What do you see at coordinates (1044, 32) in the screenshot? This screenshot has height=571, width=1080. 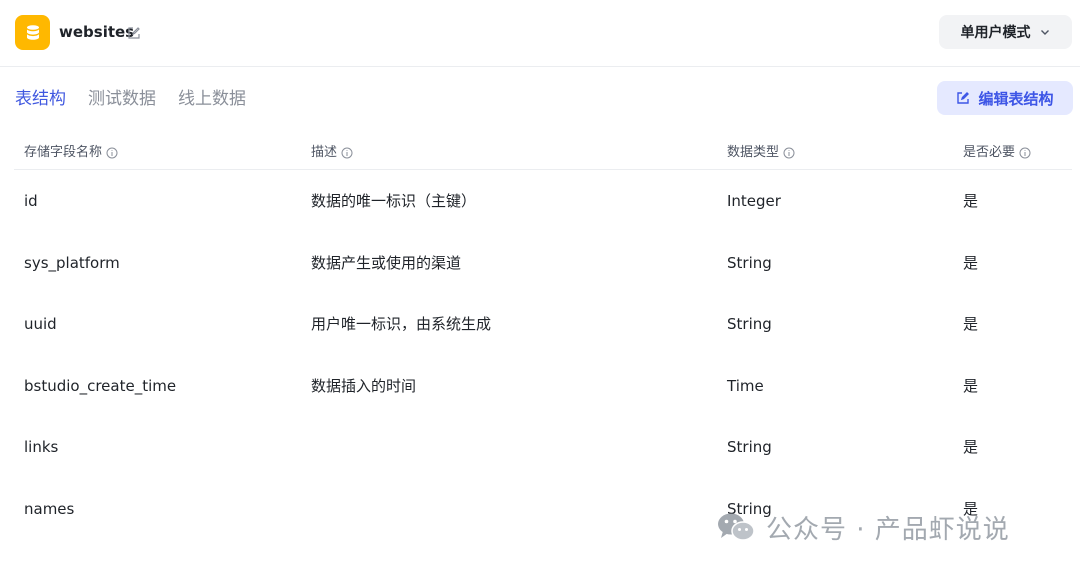 I see `chevron-down-icon` at bounding box center [1044, 32].